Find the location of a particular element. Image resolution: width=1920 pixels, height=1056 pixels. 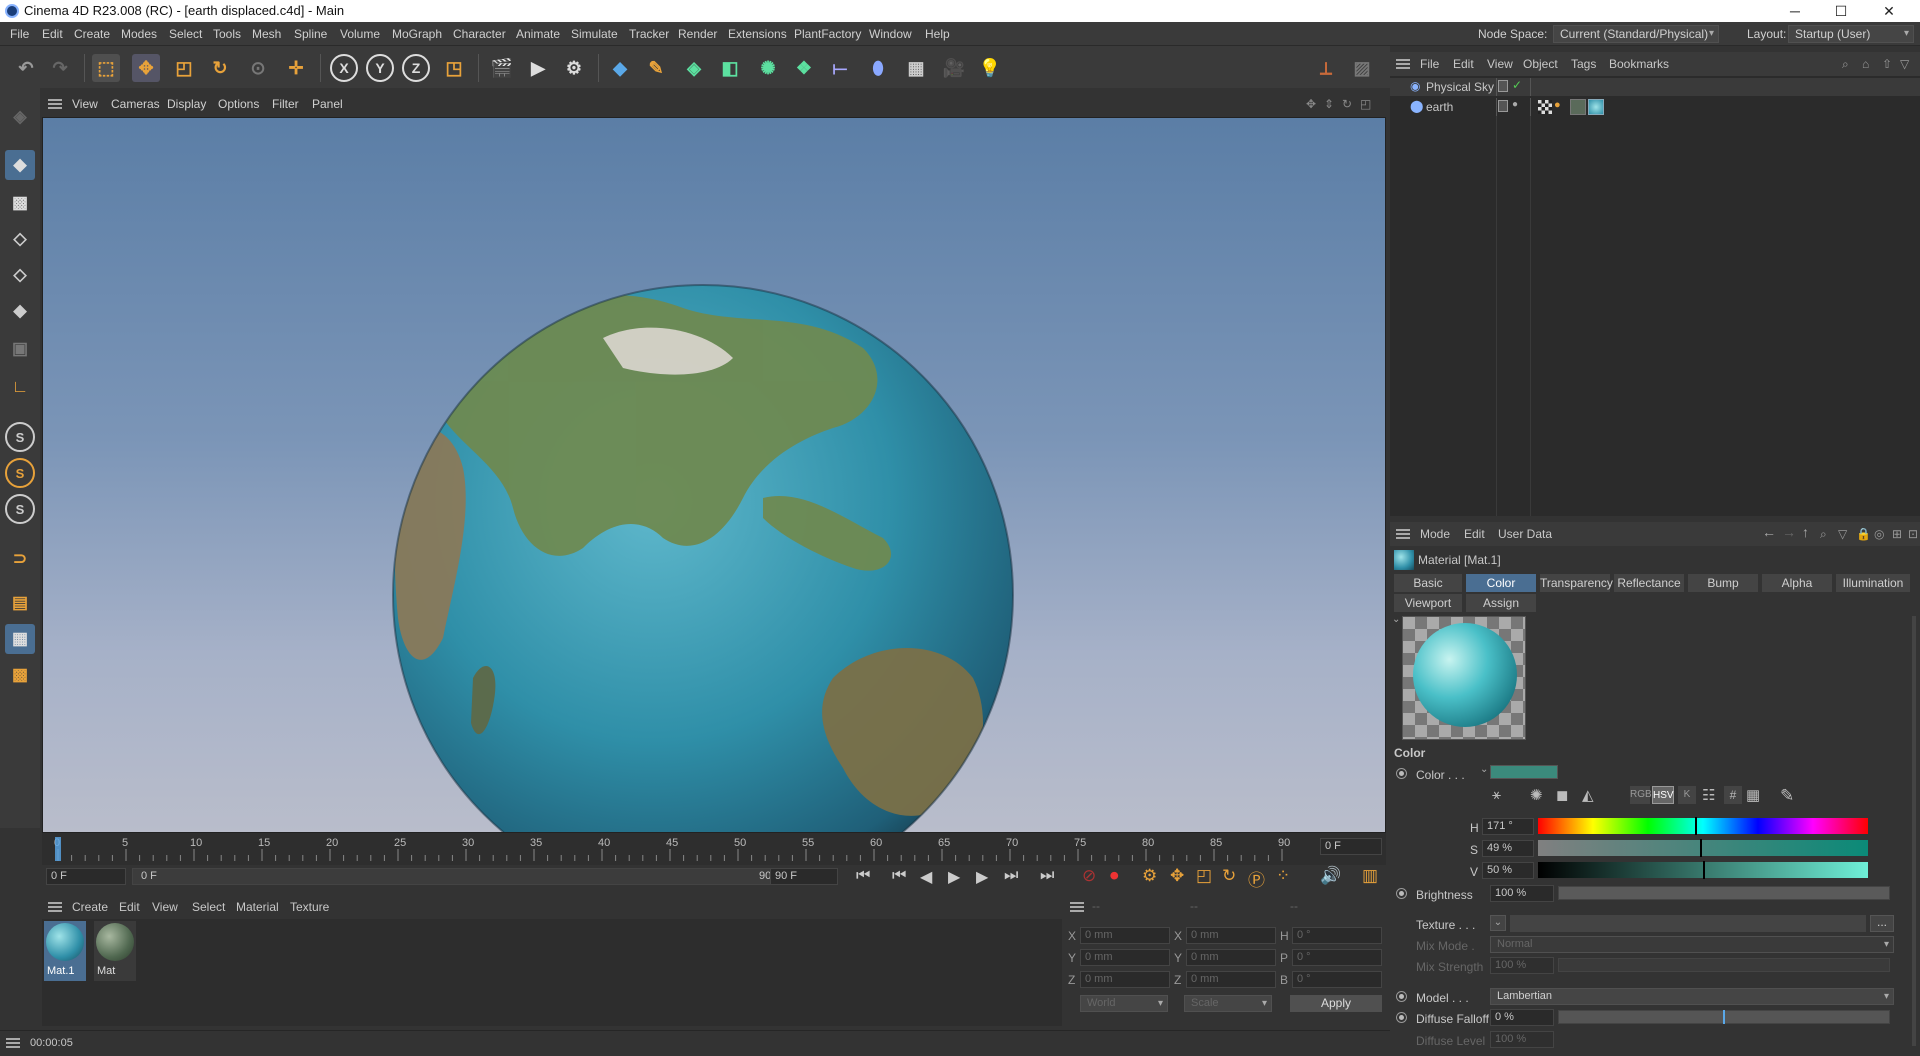

saturation-slider-handle is located at coordinates (1700, 848).